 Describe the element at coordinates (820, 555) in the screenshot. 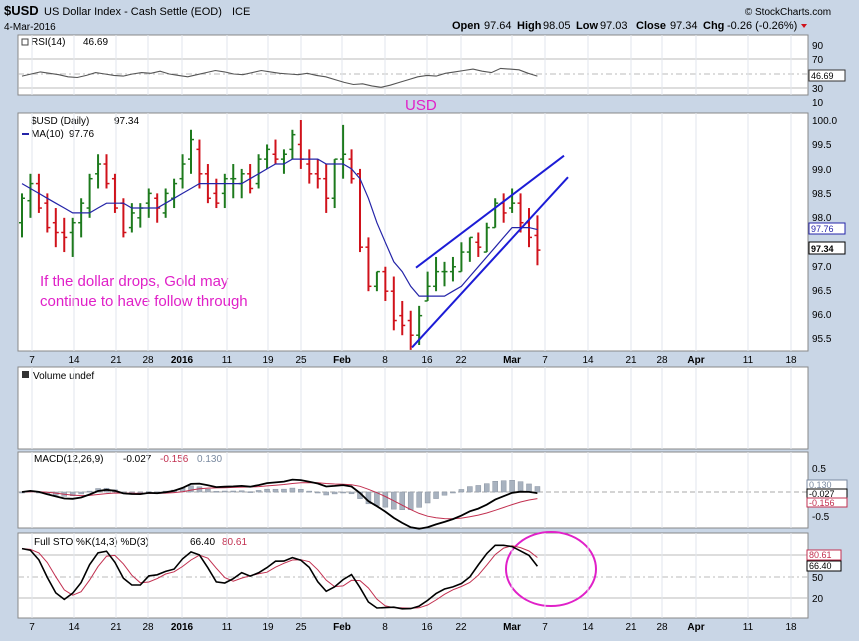

I see `sto-d-tag-text: 80.61` at that location.